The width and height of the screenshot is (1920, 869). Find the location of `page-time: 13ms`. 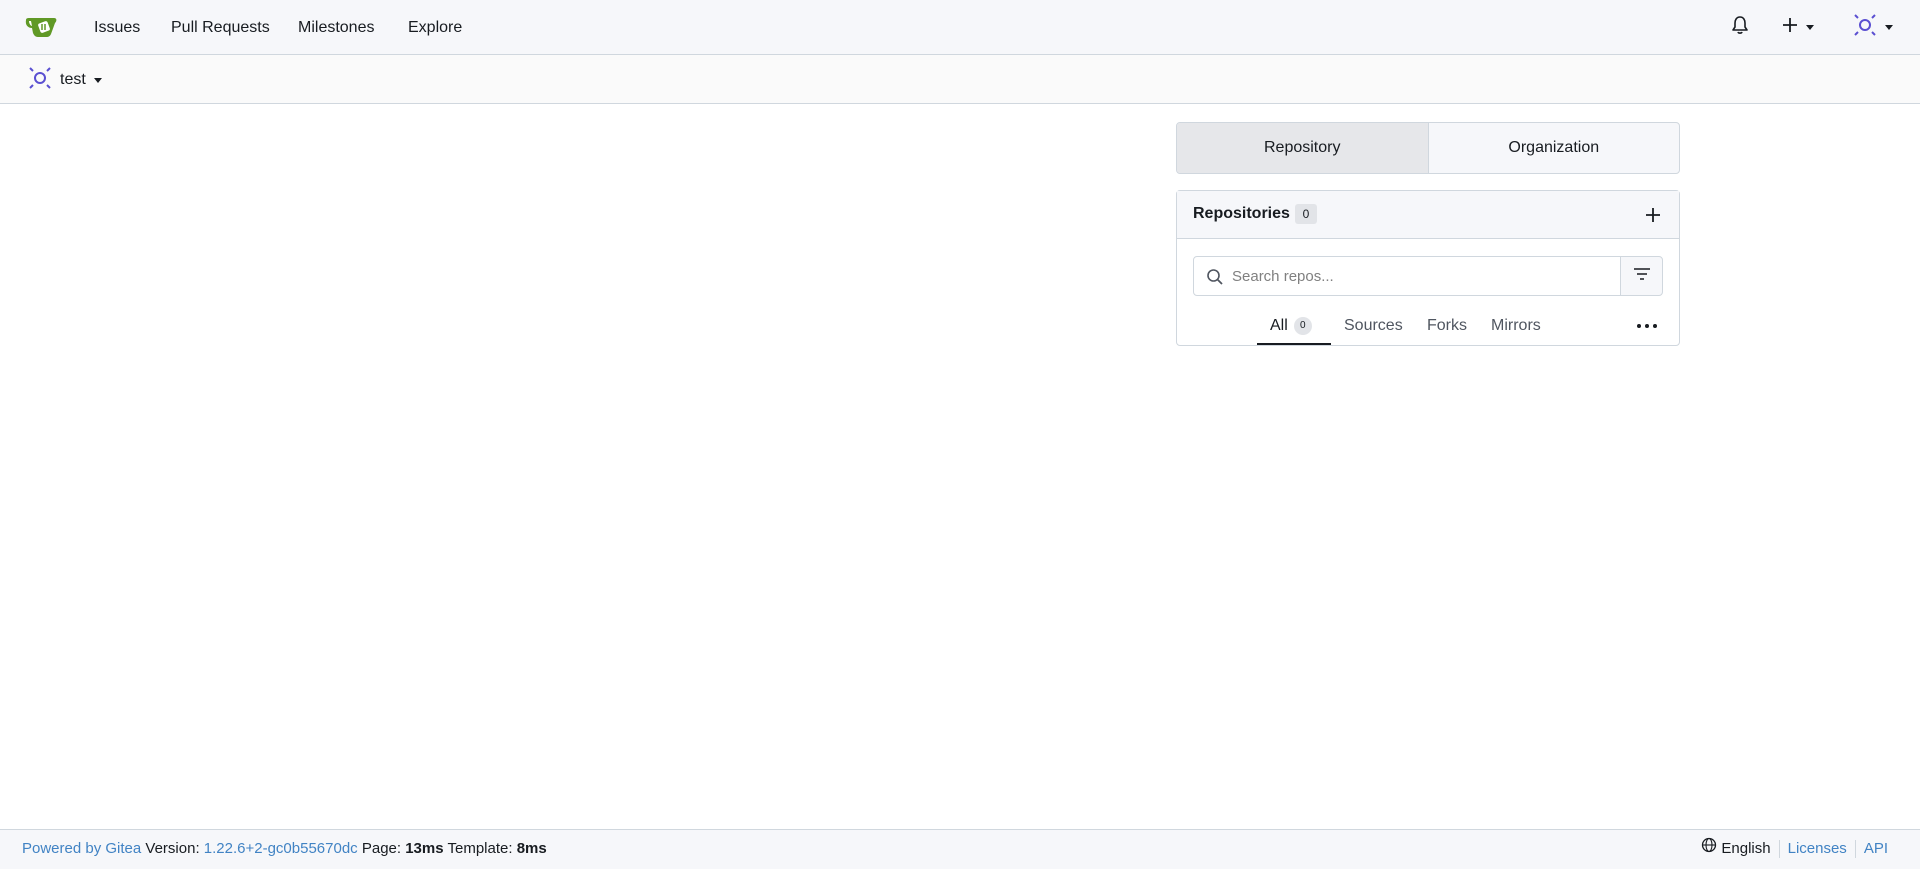

page-time: 13ms is located at coordinates (424, 848).